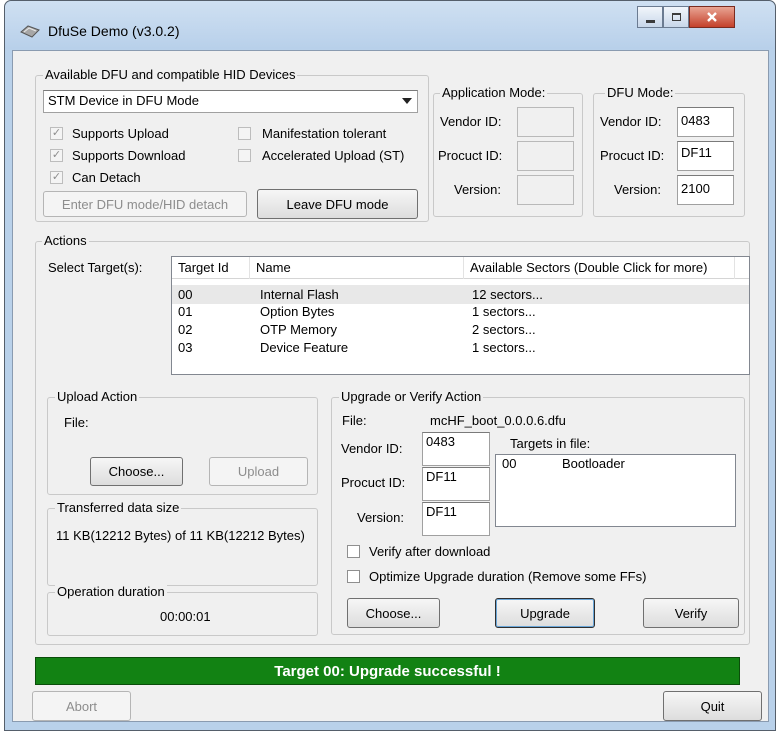  Describe the element at coordinates (324, 133) in the screenshot. I see `manifestation-tolerant-label: Manifestation tolerant` at that location.